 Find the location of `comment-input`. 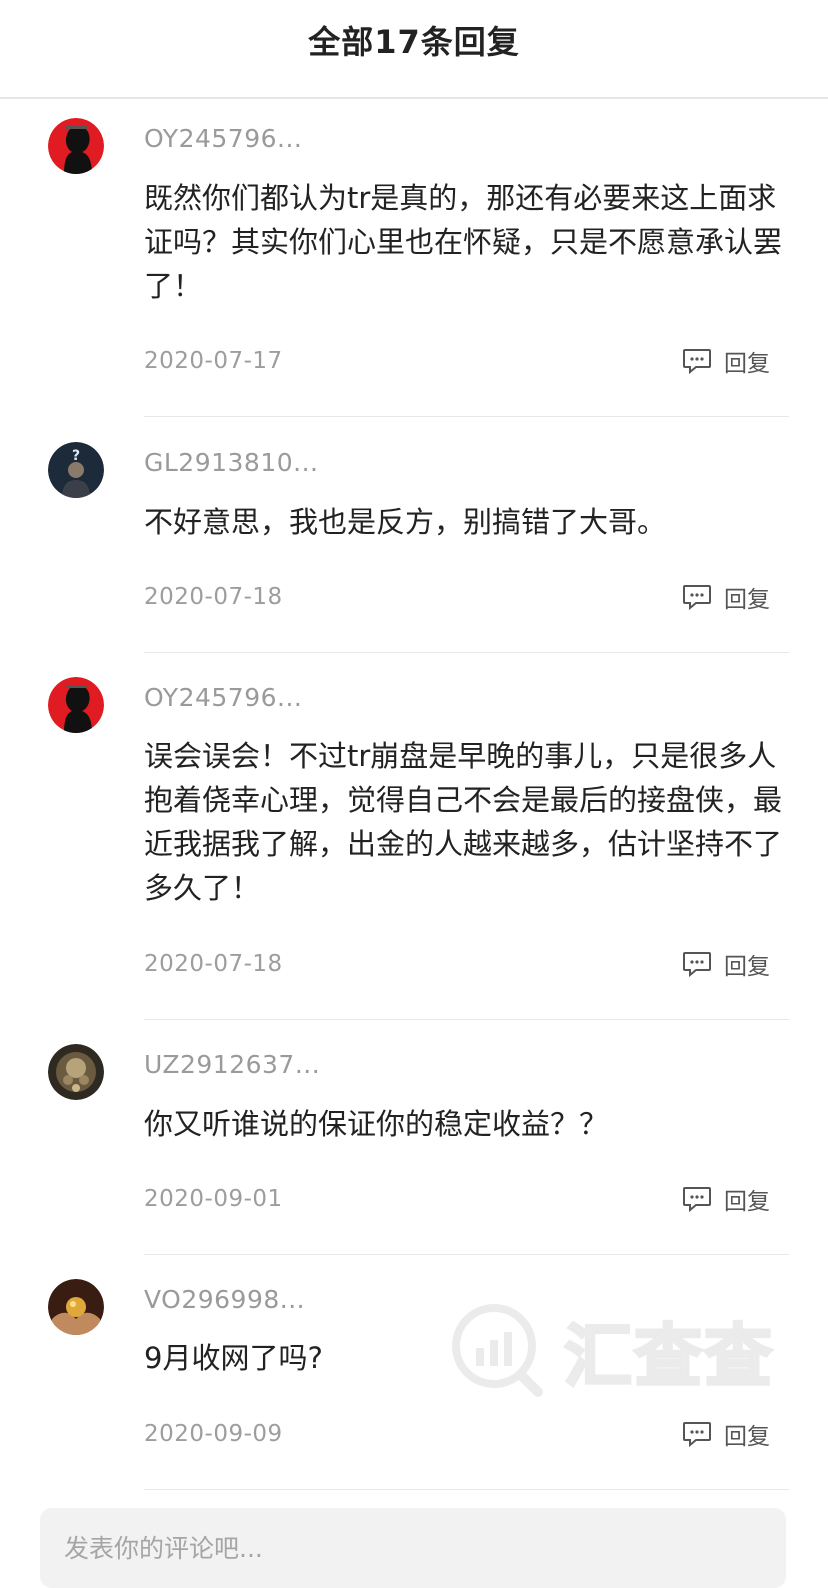

comment-input is located at coordinates (413, 1548).